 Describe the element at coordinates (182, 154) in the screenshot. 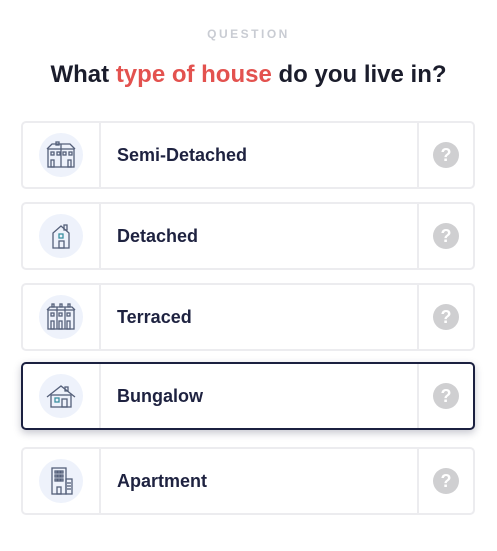

I see `option-label: Semi-Detached` at that location.